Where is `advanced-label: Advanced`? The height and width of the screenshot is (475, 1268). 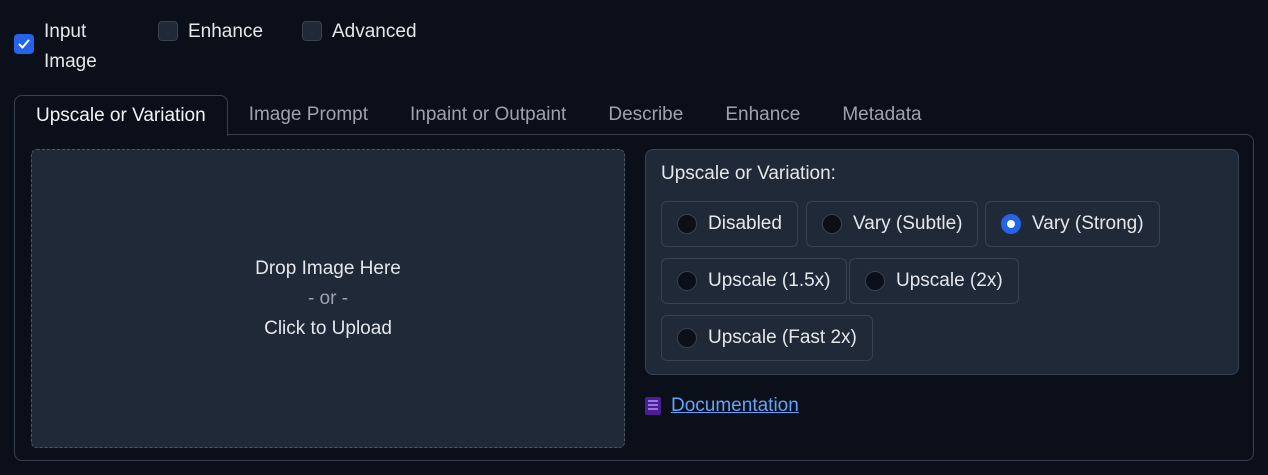
advanced-label: Advanced is located at coordinates (374, 31).